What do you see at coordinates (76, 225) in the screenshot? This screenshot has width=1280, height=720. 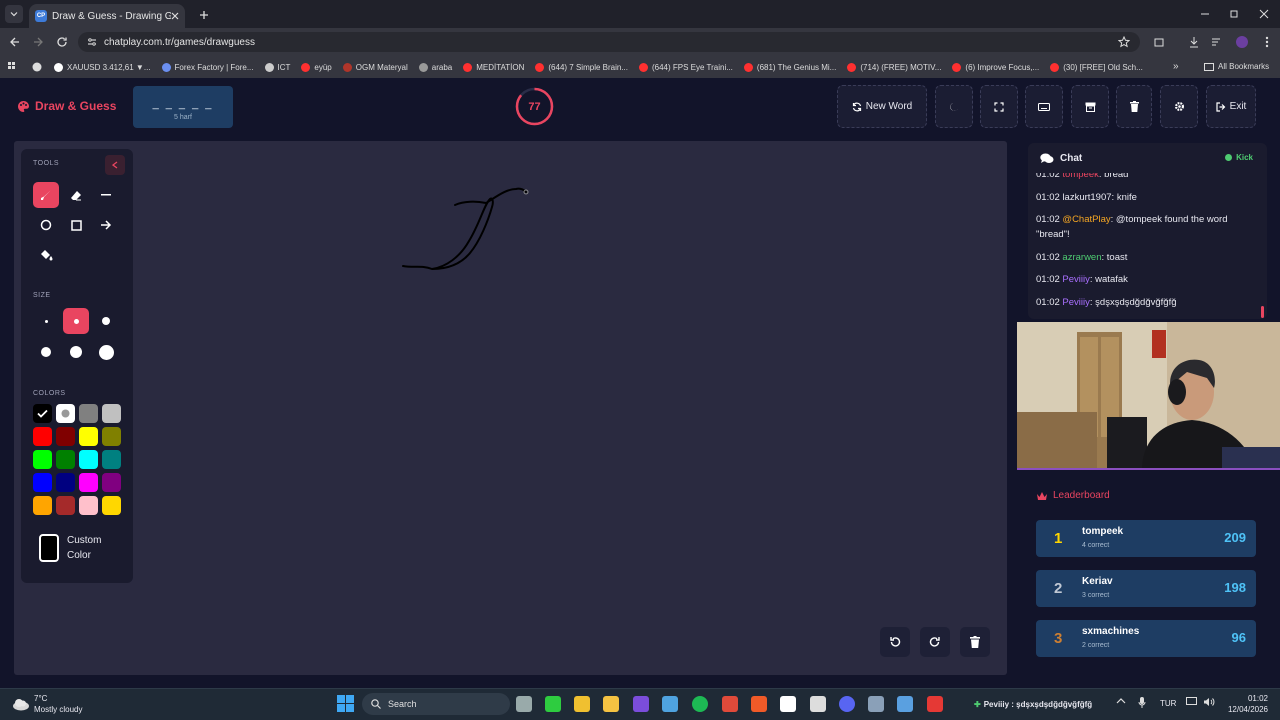 I see `rectangle-tool-button` at bounding box center [76, 225].